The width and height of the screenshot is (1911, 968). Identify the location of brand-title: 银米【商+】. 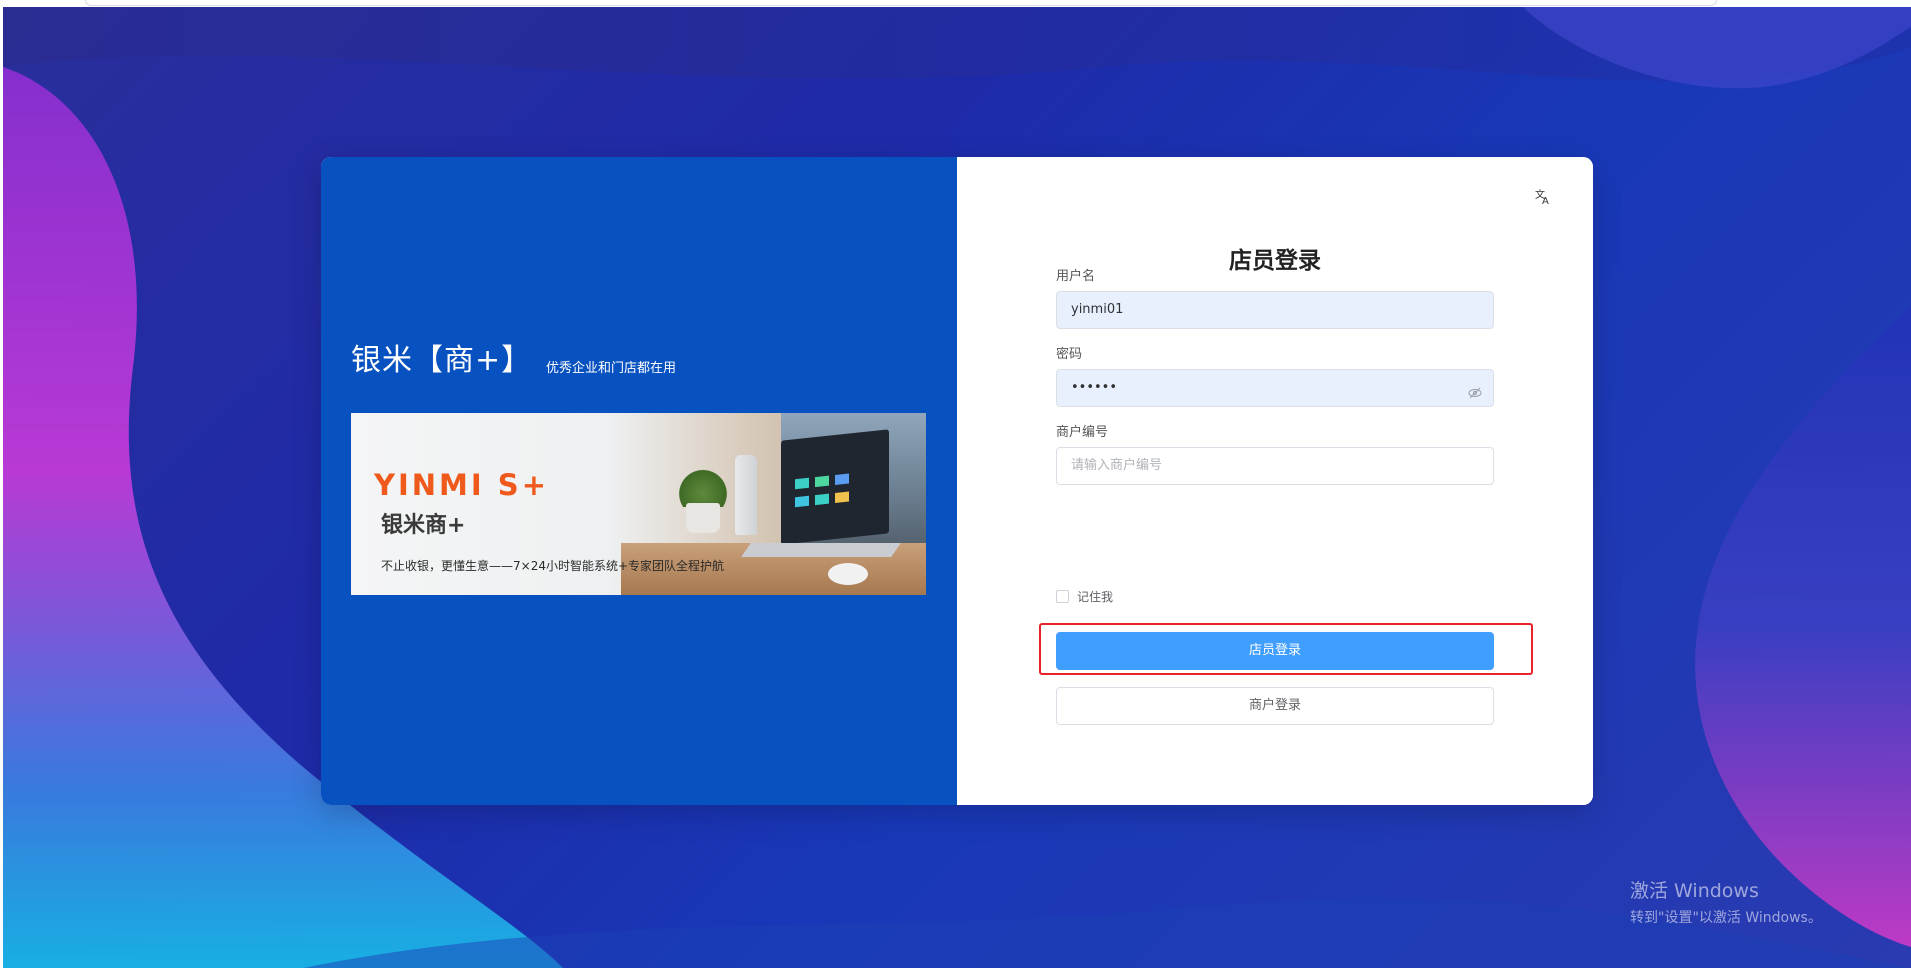
(442, 360).